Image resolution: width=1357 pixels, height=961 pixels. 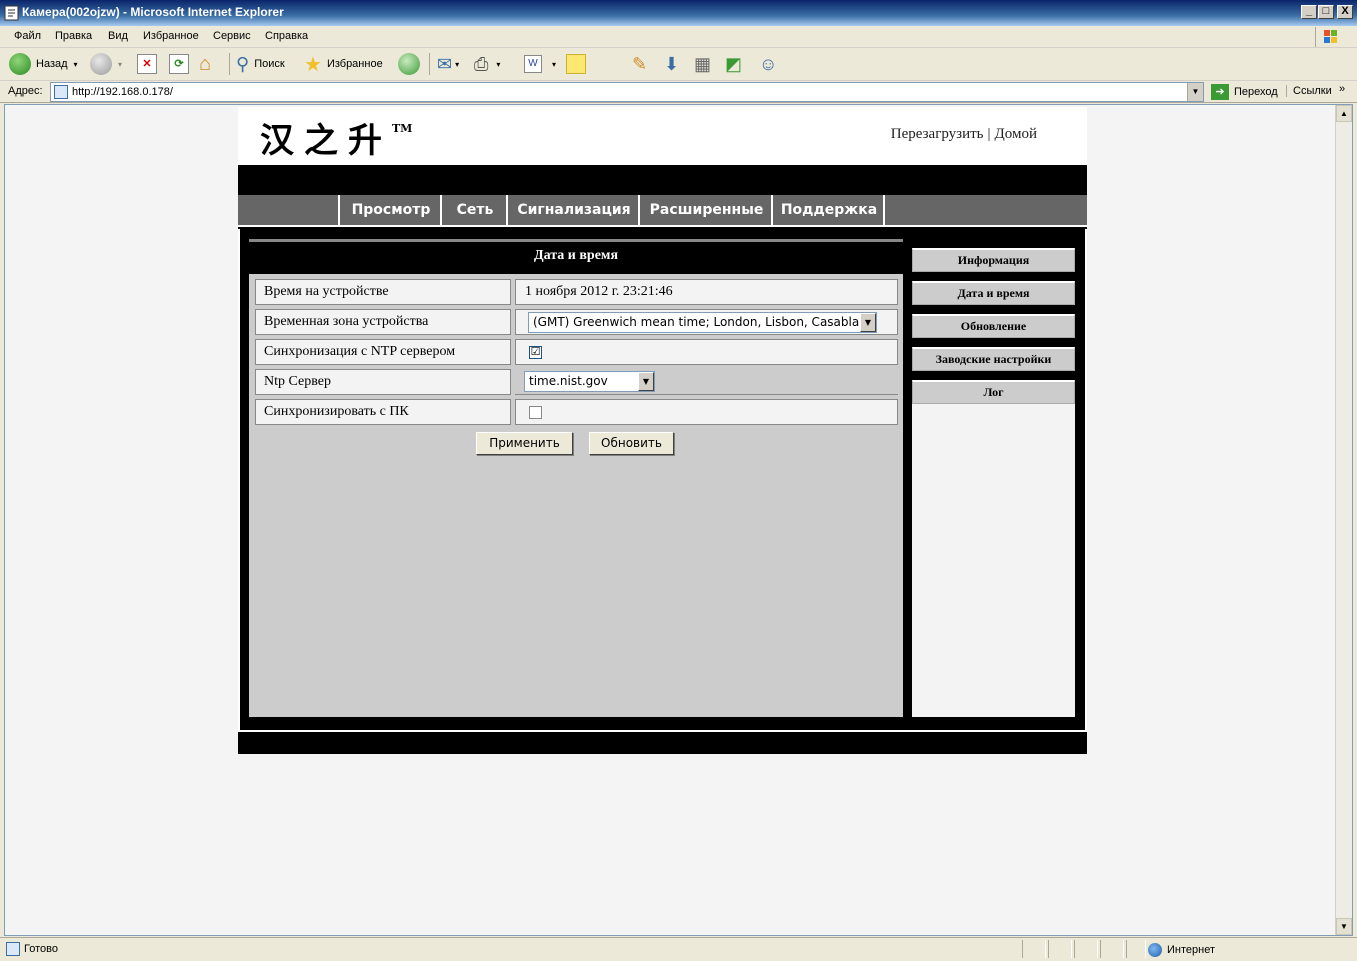 I want to click on sidebar-item-info: Информация, so click(x=993, y=260).